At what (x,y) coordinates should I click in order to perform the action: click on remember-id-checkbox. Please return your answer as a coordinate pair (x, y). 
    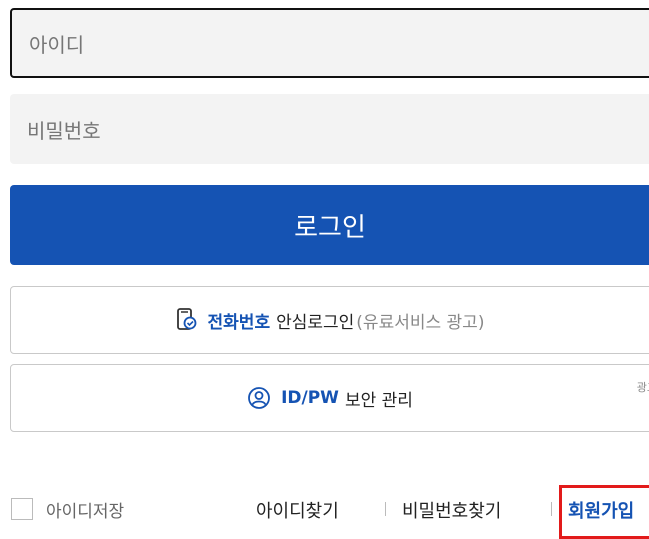
    Looking at the image, I should click on (22, 509).